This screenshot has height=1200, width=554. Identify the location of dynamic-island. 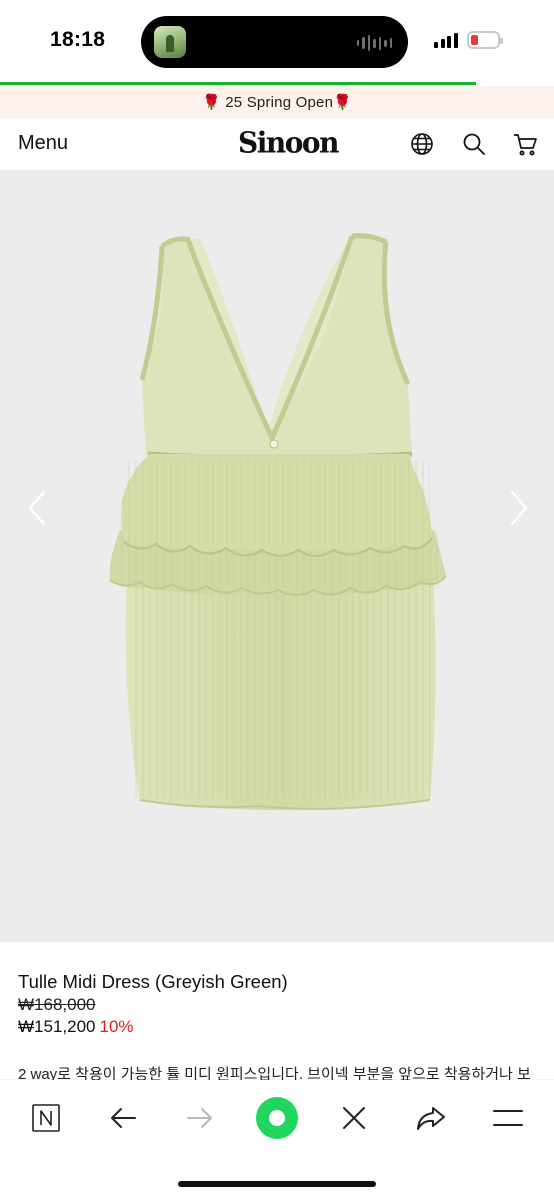
(274, 42).